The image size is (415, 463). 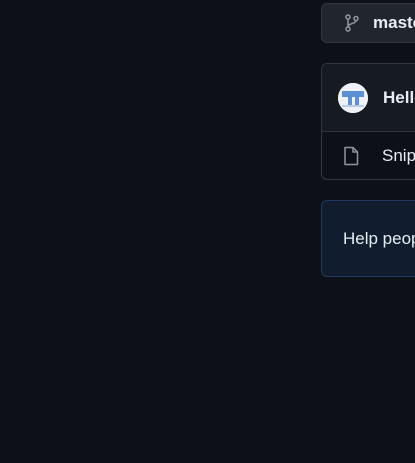 I want to click on branch-selector-button: master, so click(x=368, y=23).